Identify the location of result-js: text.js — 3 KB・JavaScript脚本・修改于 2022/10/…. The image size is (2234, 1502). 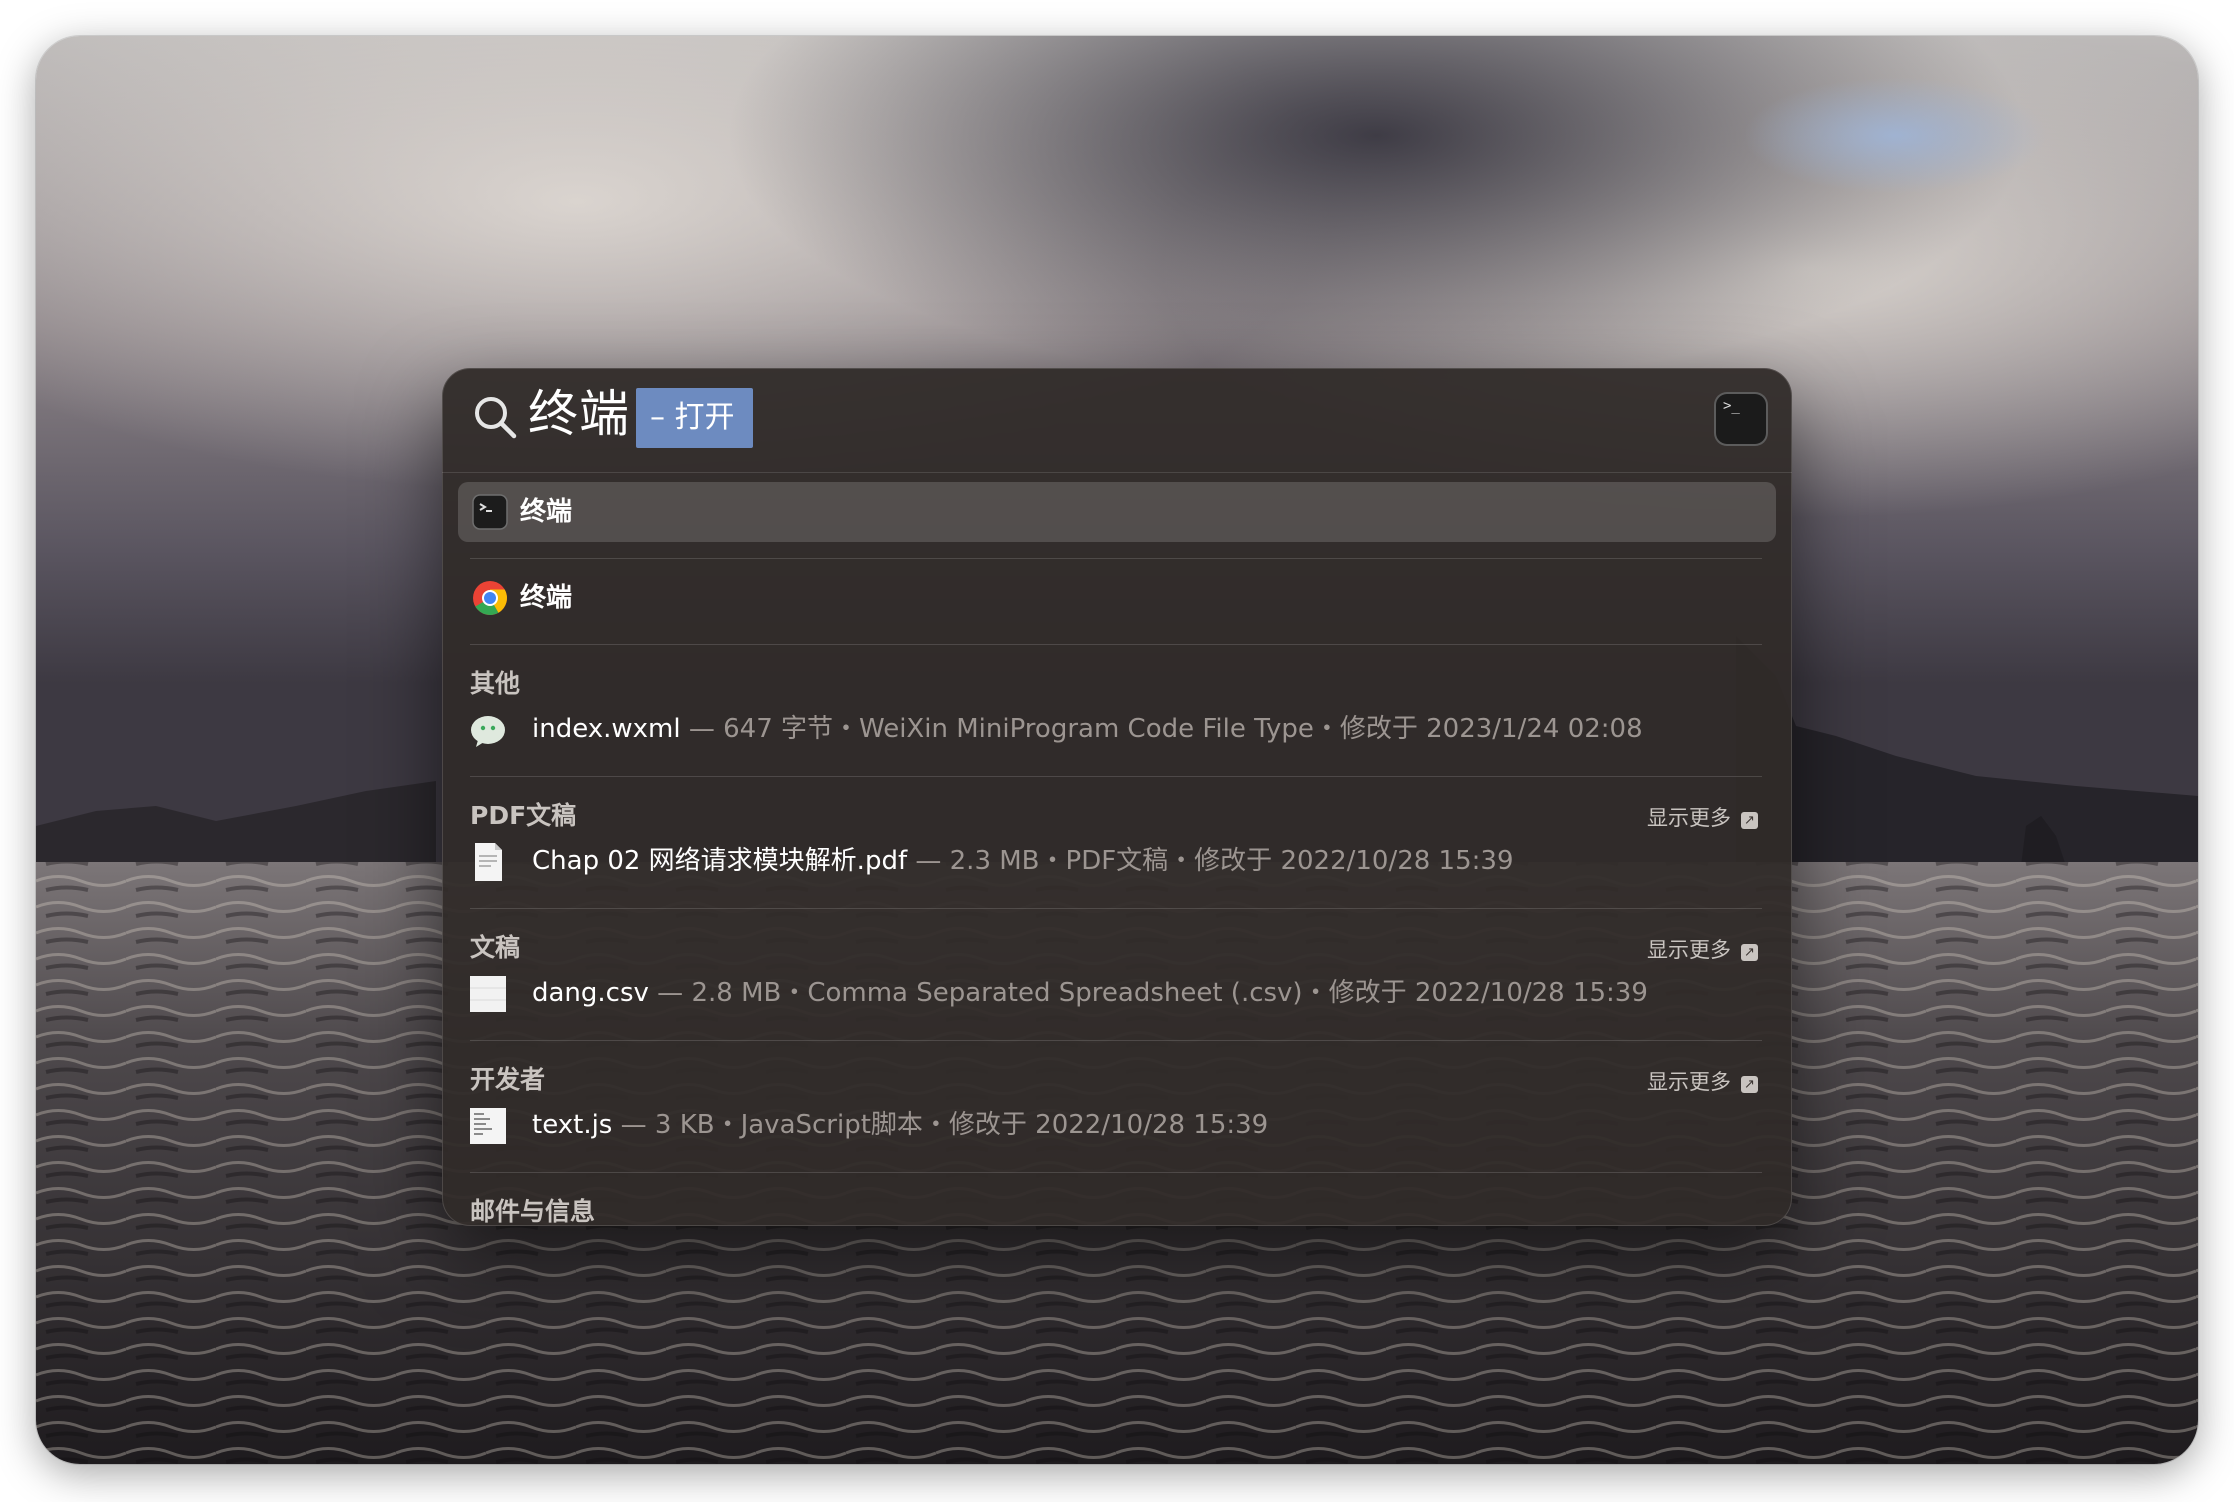
(1116, 1125).